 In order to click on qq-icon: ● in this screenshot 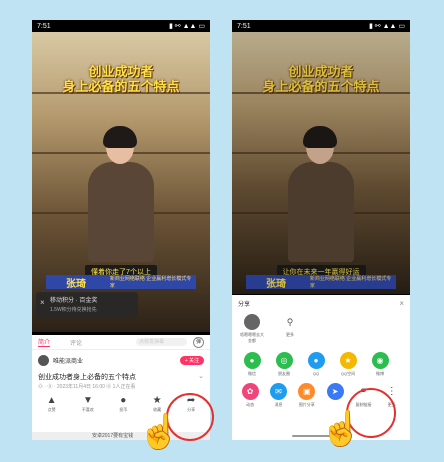, I will do `click(316, 360)`.